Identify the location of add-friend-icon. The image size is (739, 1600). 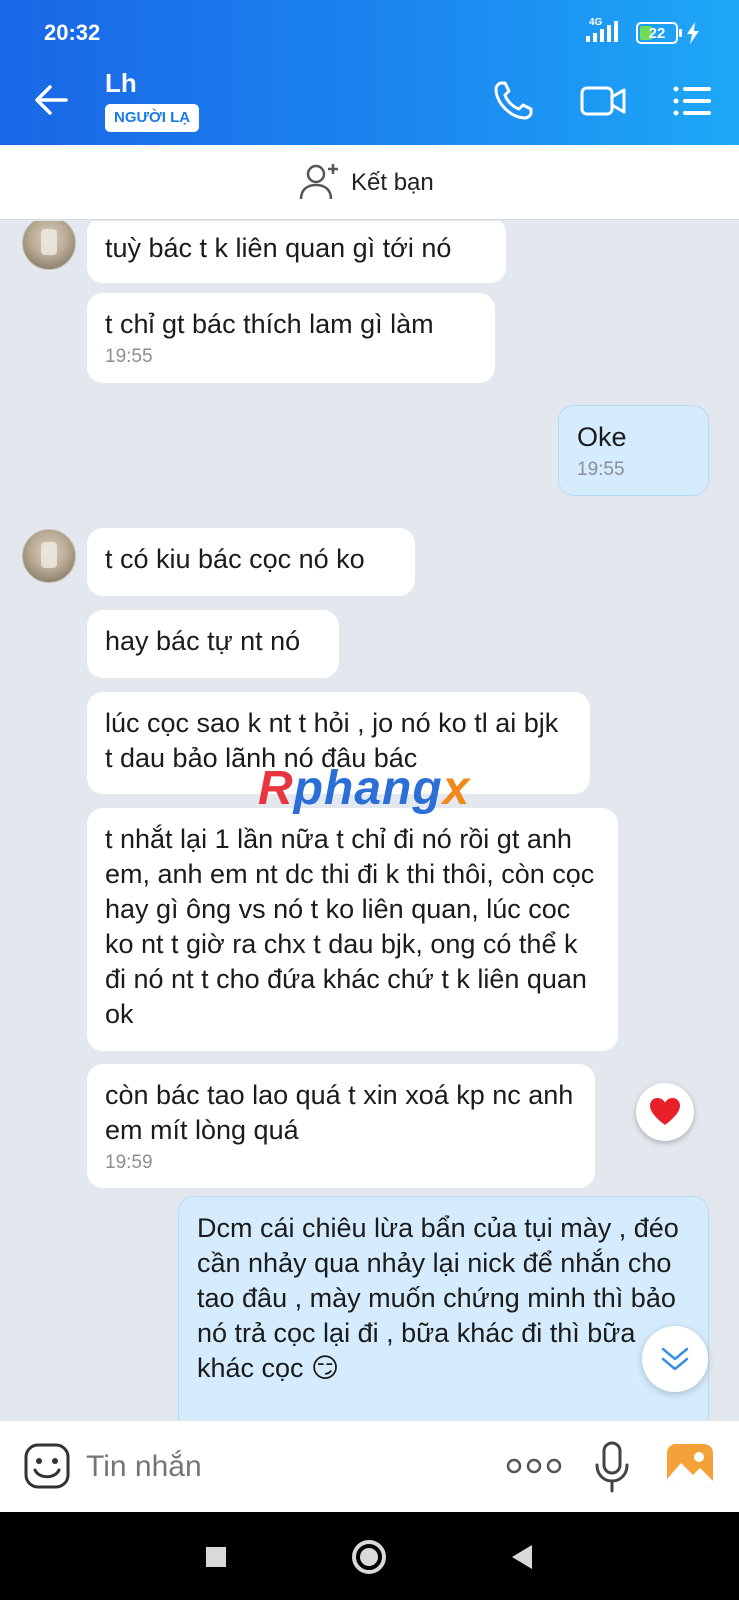
(318, 182).